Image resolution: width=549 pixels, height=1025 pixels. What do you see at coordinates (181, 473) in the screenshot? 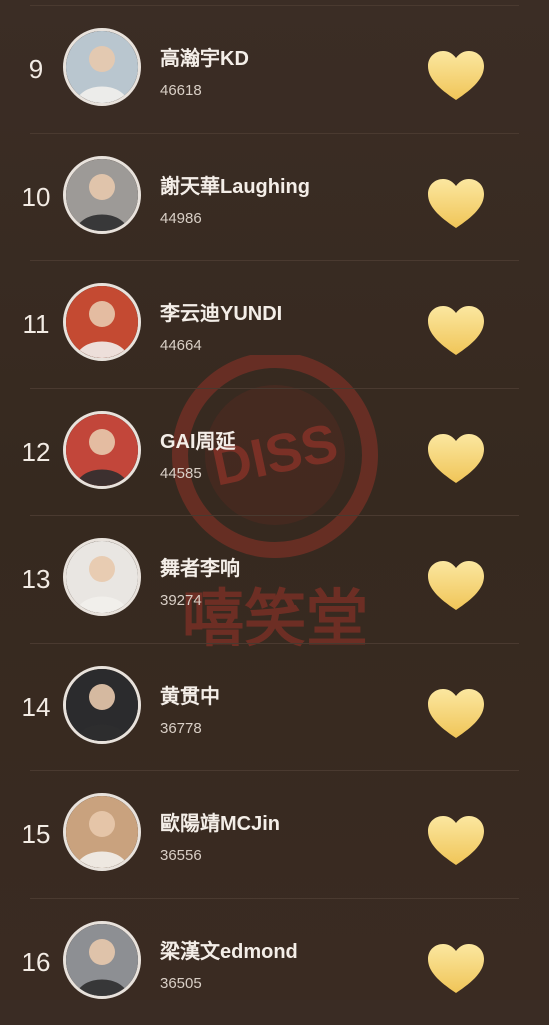
I see `vote-count: 44585` at bounding box center [181, 473].